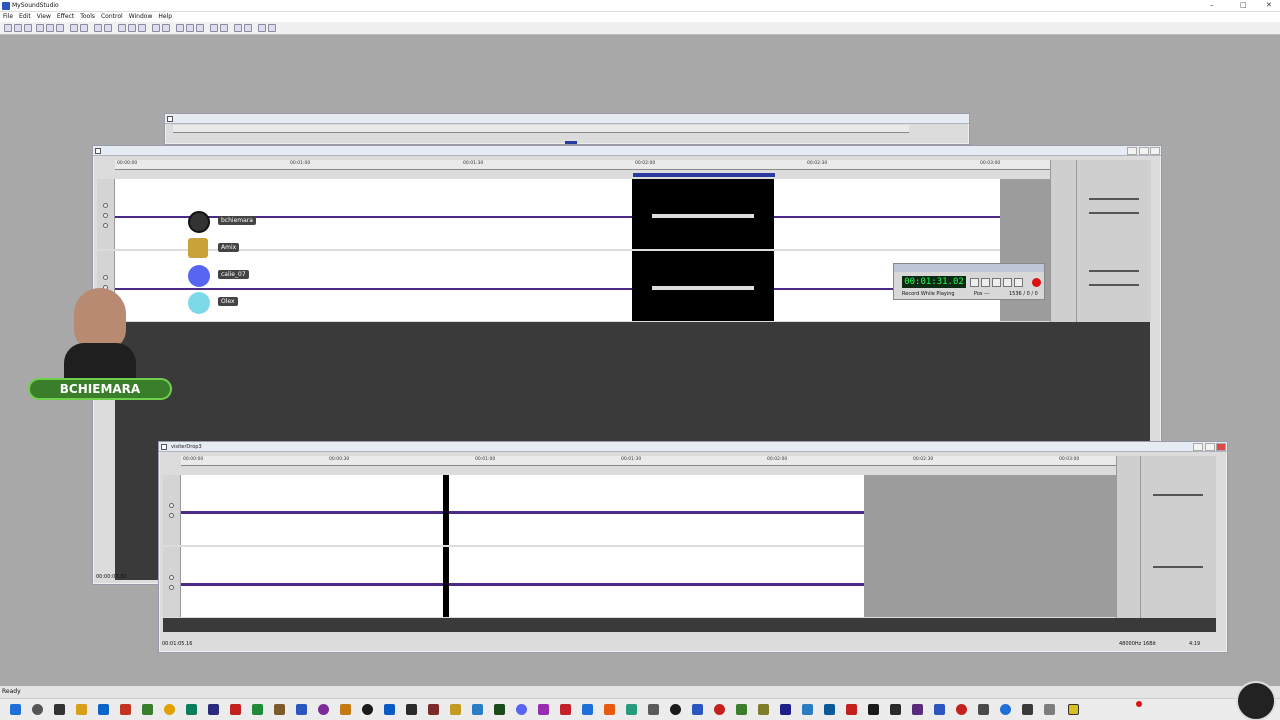 The width and height of the screenshot is (1280, 720). I want to click on rewind-icon, so click(974, 282).